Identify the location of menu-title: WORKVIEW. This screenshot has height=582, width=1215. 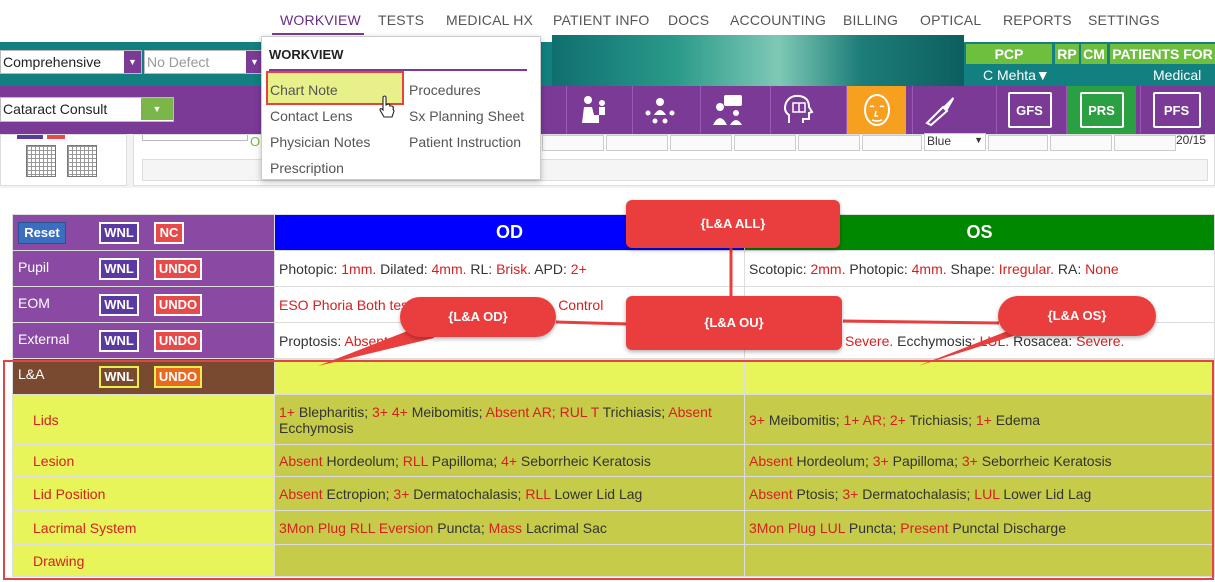
(306, 54).